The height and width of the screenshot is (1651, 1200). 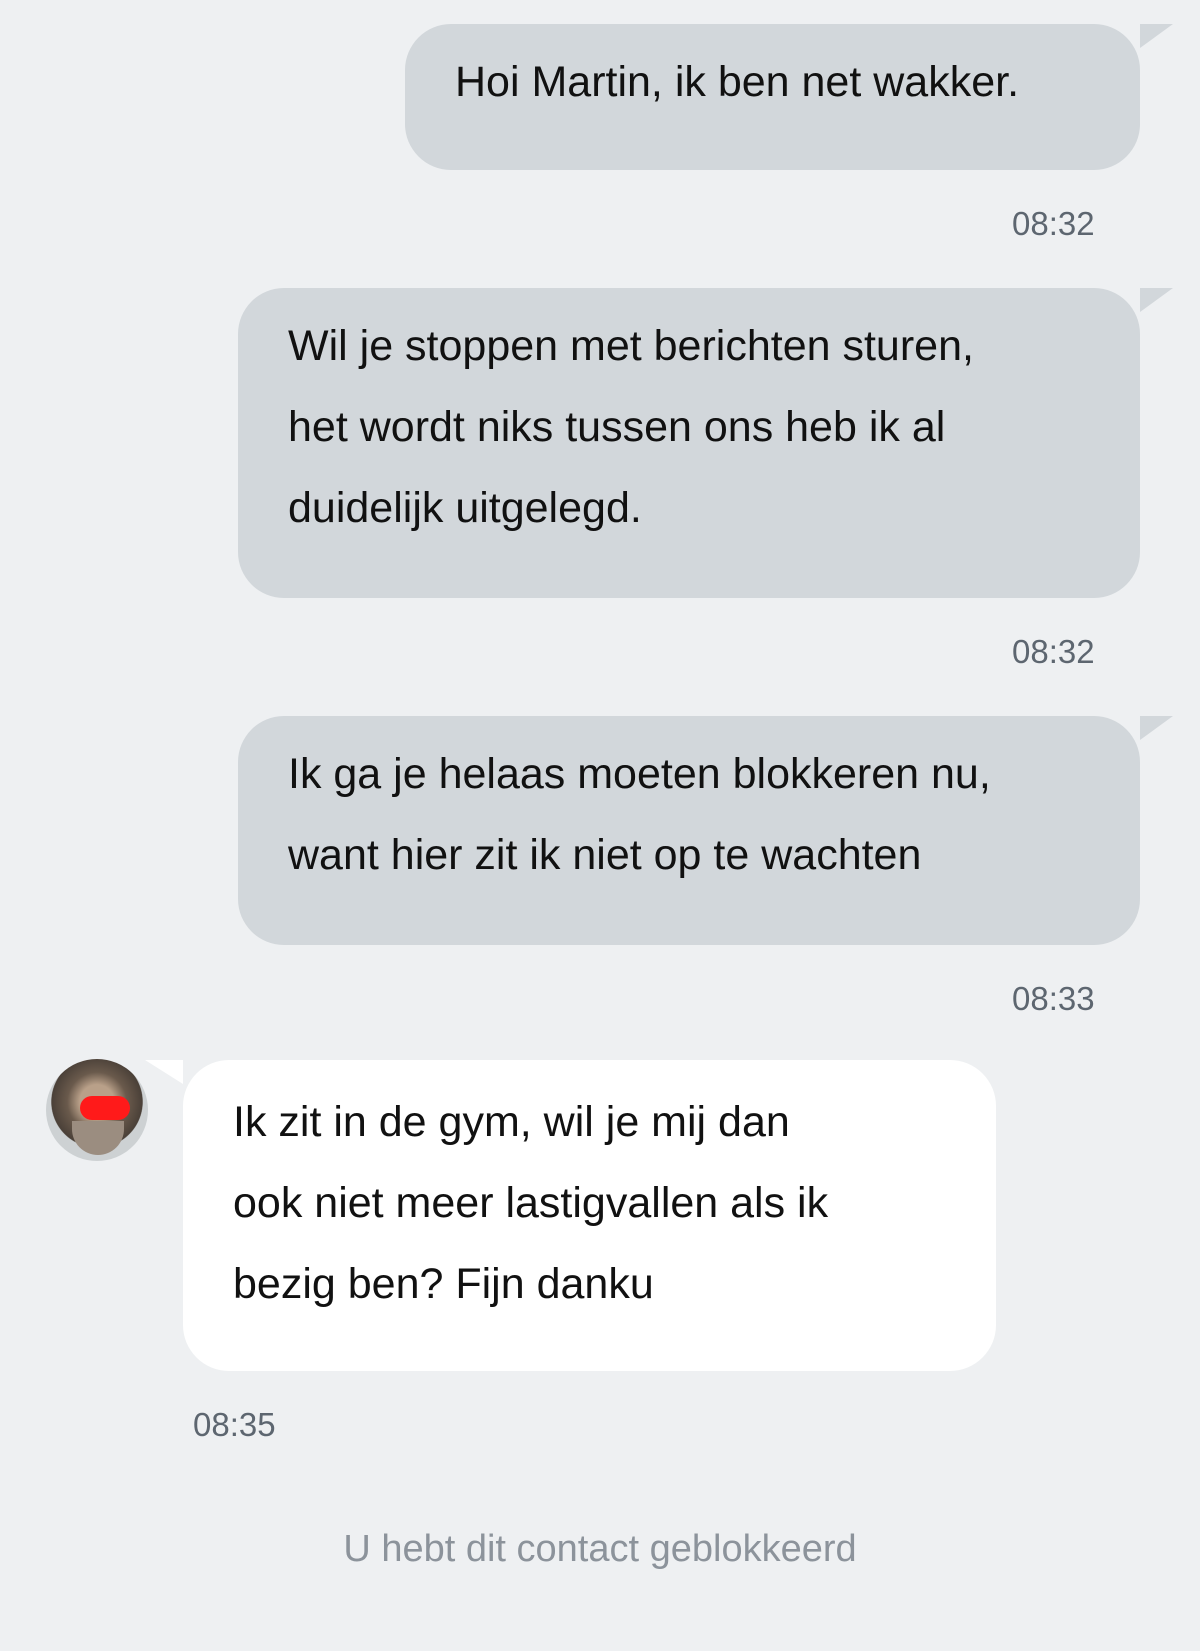 I want to click on message-text: duidelijk uitgelegd., so click(x=465, y=508).